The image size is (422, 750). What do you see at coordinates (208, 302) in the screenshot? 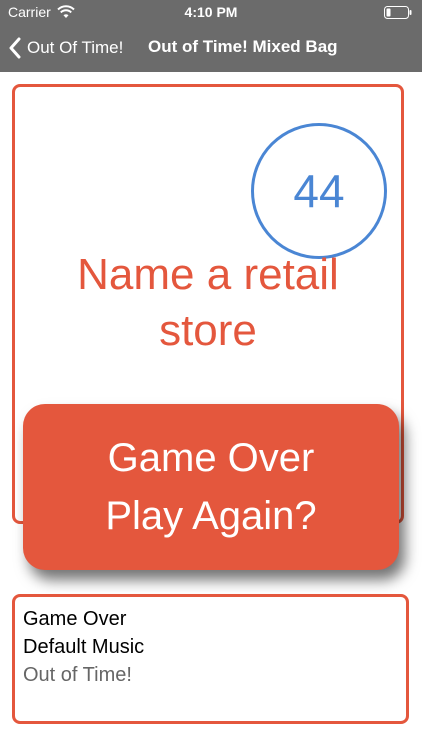
I see `prompt-text: Name a retail store` at bounding box center [208, 302].